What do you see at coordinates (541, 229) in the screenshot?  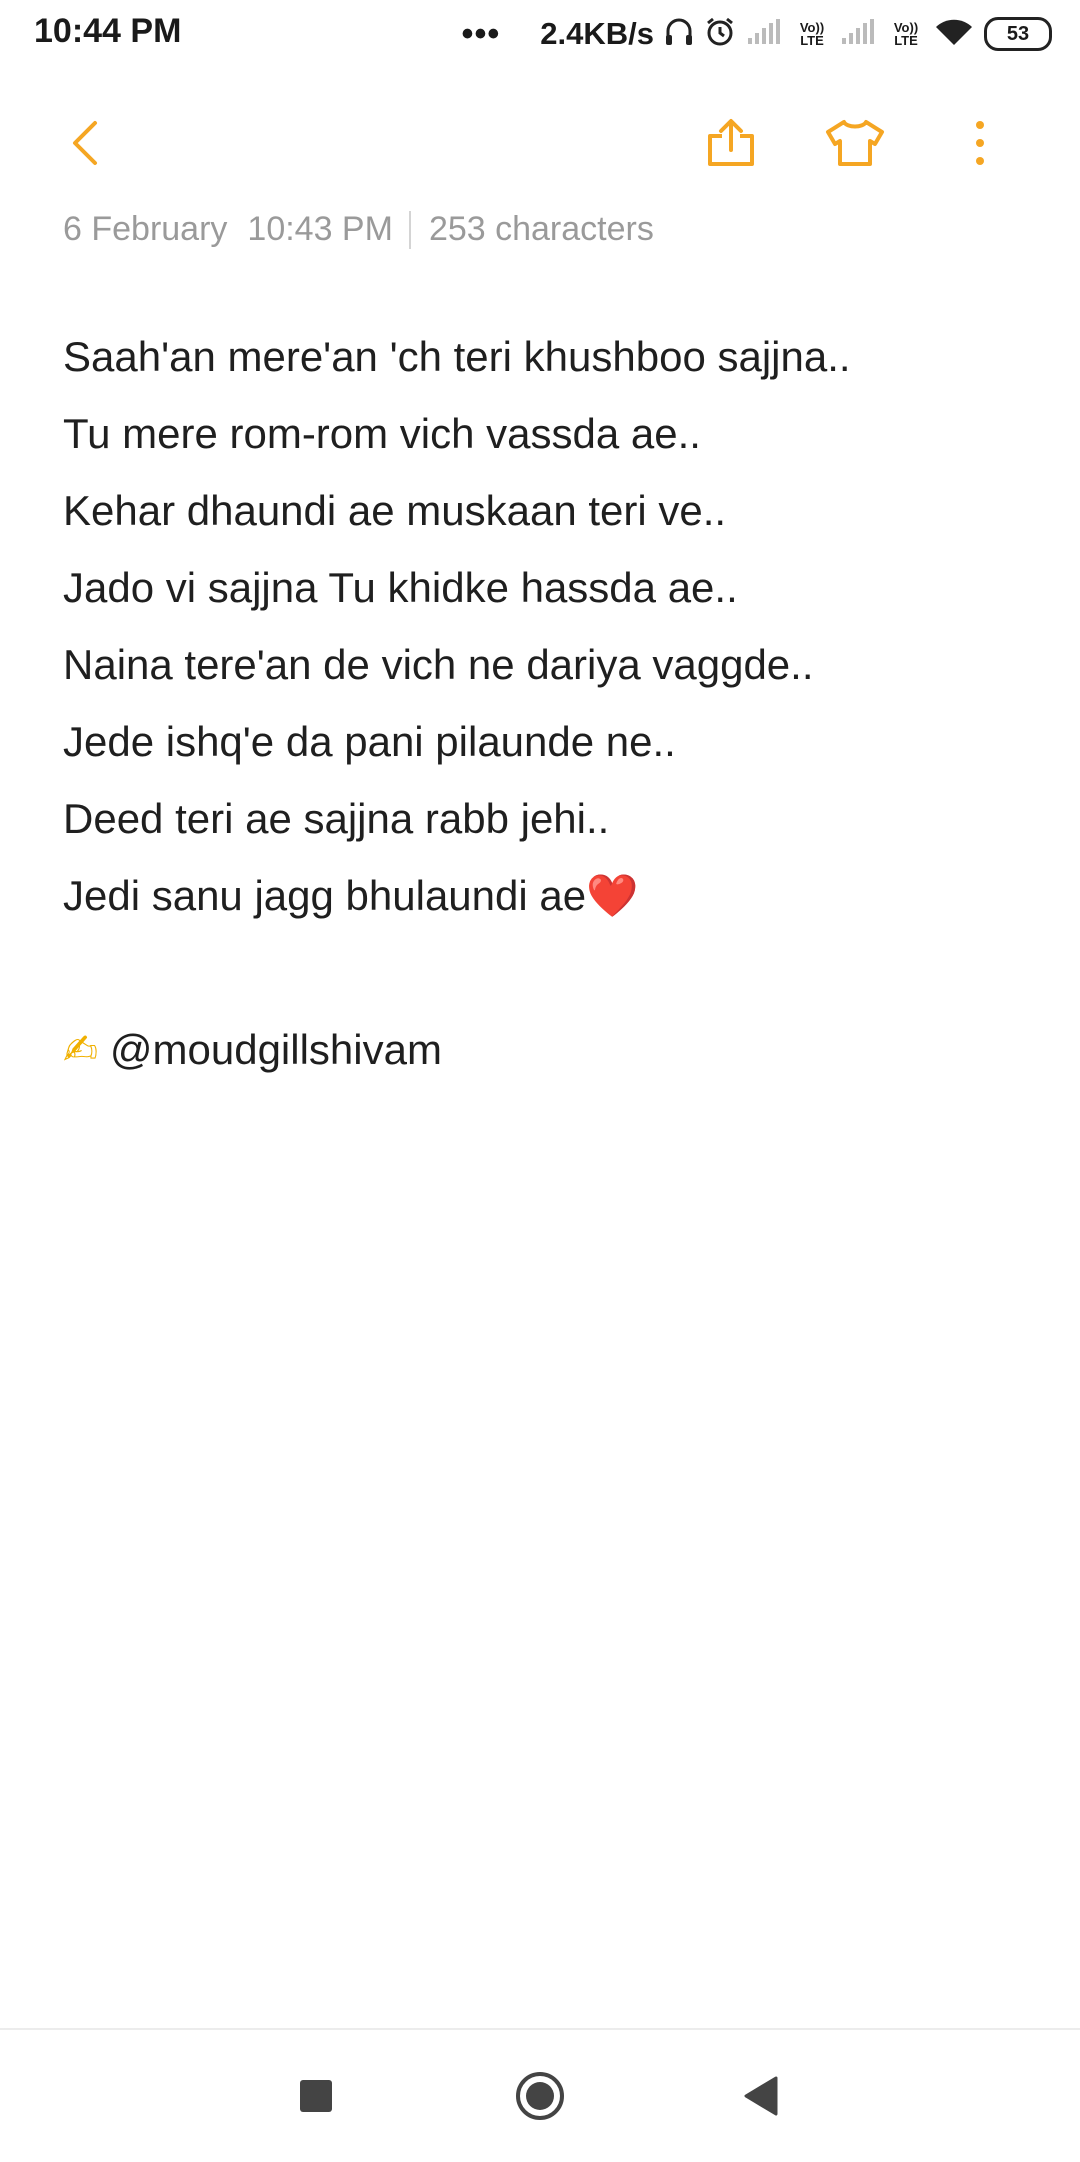 I see `character-count: 253 characters` at bounding box center [541, 229].